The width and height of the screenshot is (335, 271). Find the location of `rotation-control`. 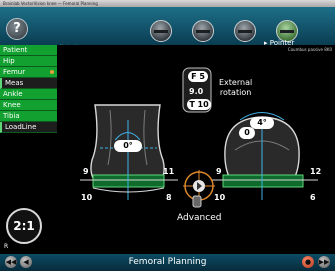

rotation-control is located at coordinates (199, 189).